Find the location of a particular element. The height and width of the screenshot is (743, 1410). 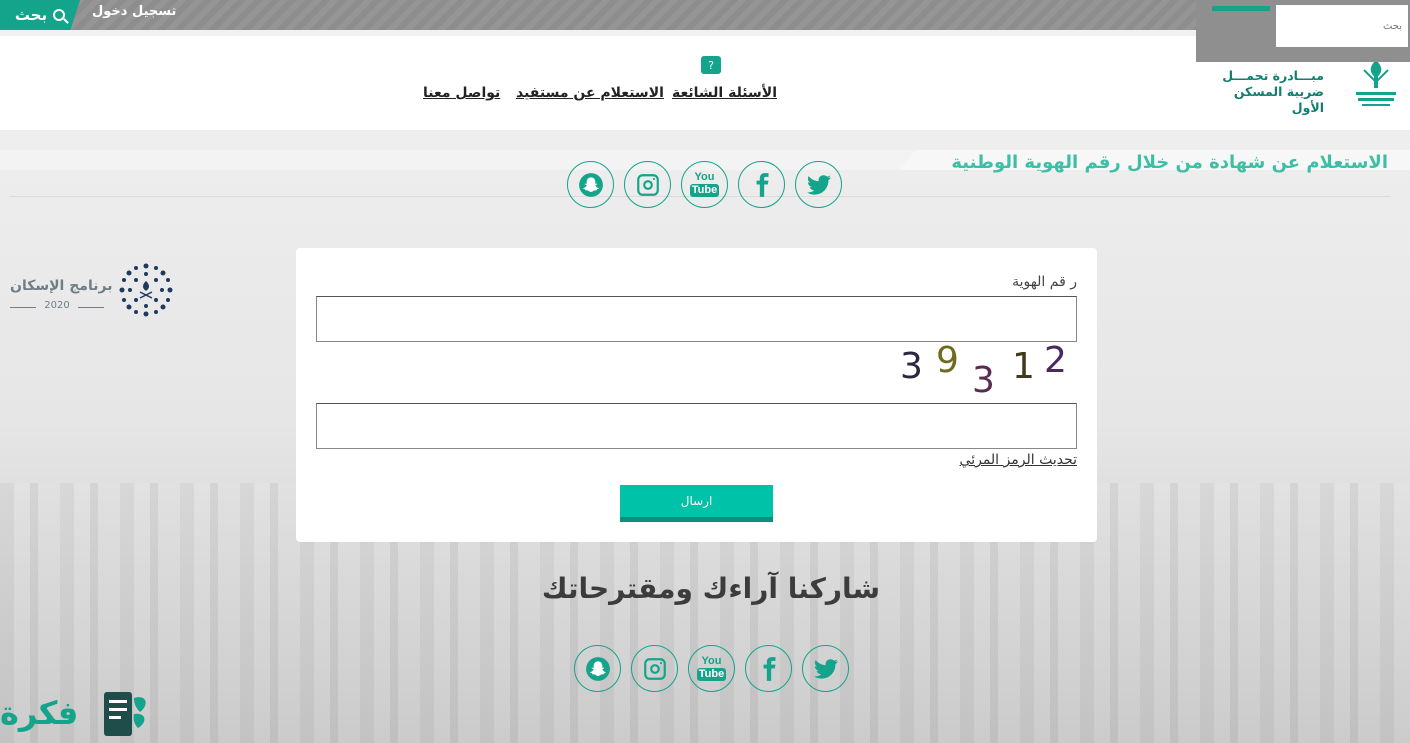

submit-button: ارسال is located at coordinates (696, 503).